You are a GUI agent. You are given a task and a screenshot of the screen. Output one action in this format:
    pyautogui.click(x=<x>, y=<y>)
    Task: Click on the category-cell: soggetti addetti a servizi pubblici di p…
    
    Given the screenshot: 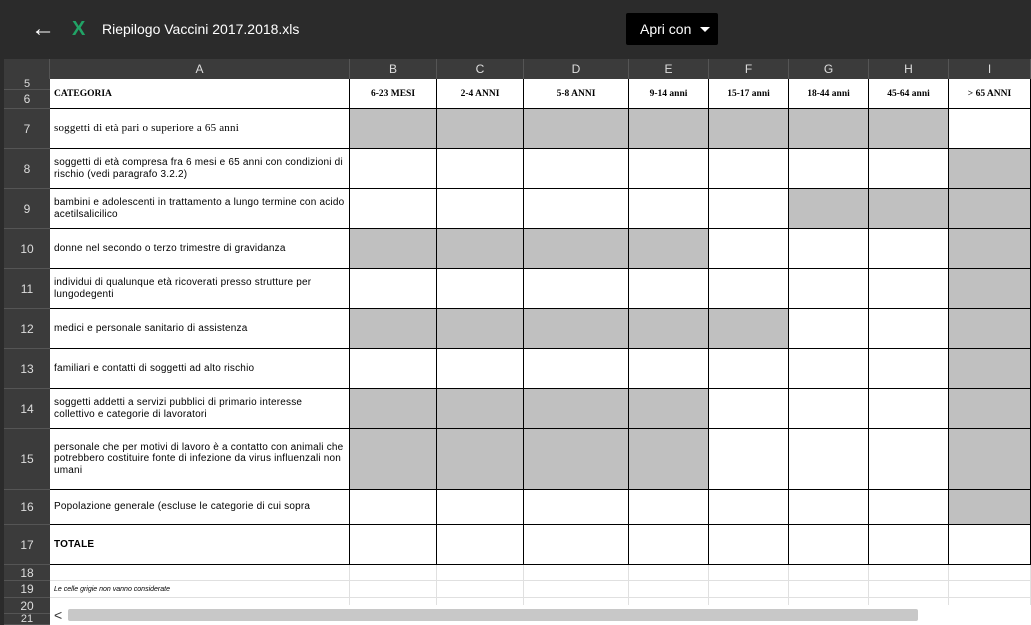 What is the action you would take?
    pyautogui.click(x=200, y=409)
    